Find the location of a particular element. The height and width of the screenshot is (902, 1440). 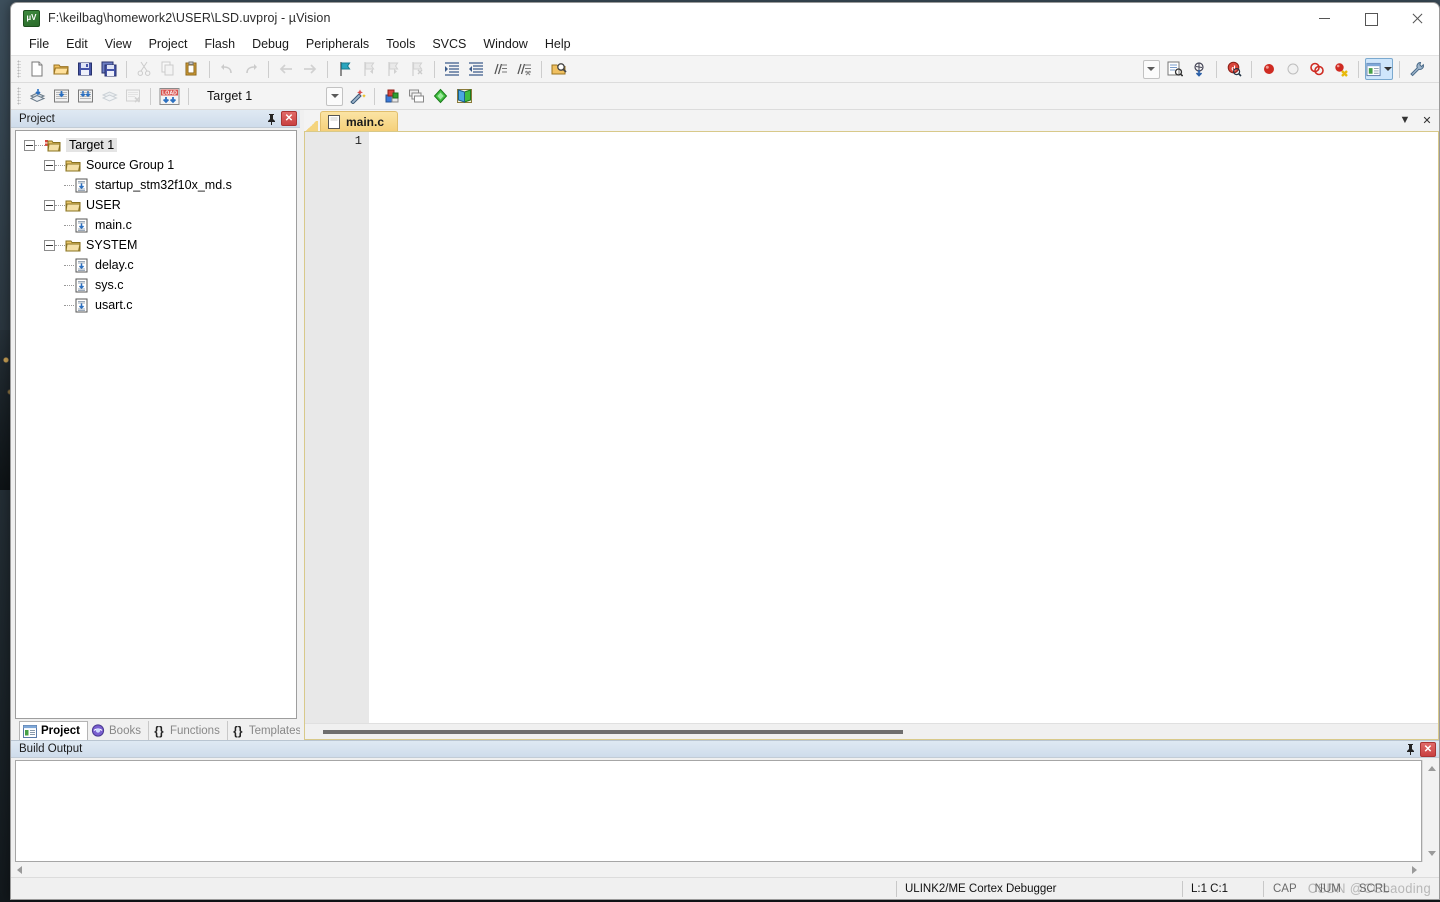

tree-item-file: delay.c is located at coordinates (158, 265).